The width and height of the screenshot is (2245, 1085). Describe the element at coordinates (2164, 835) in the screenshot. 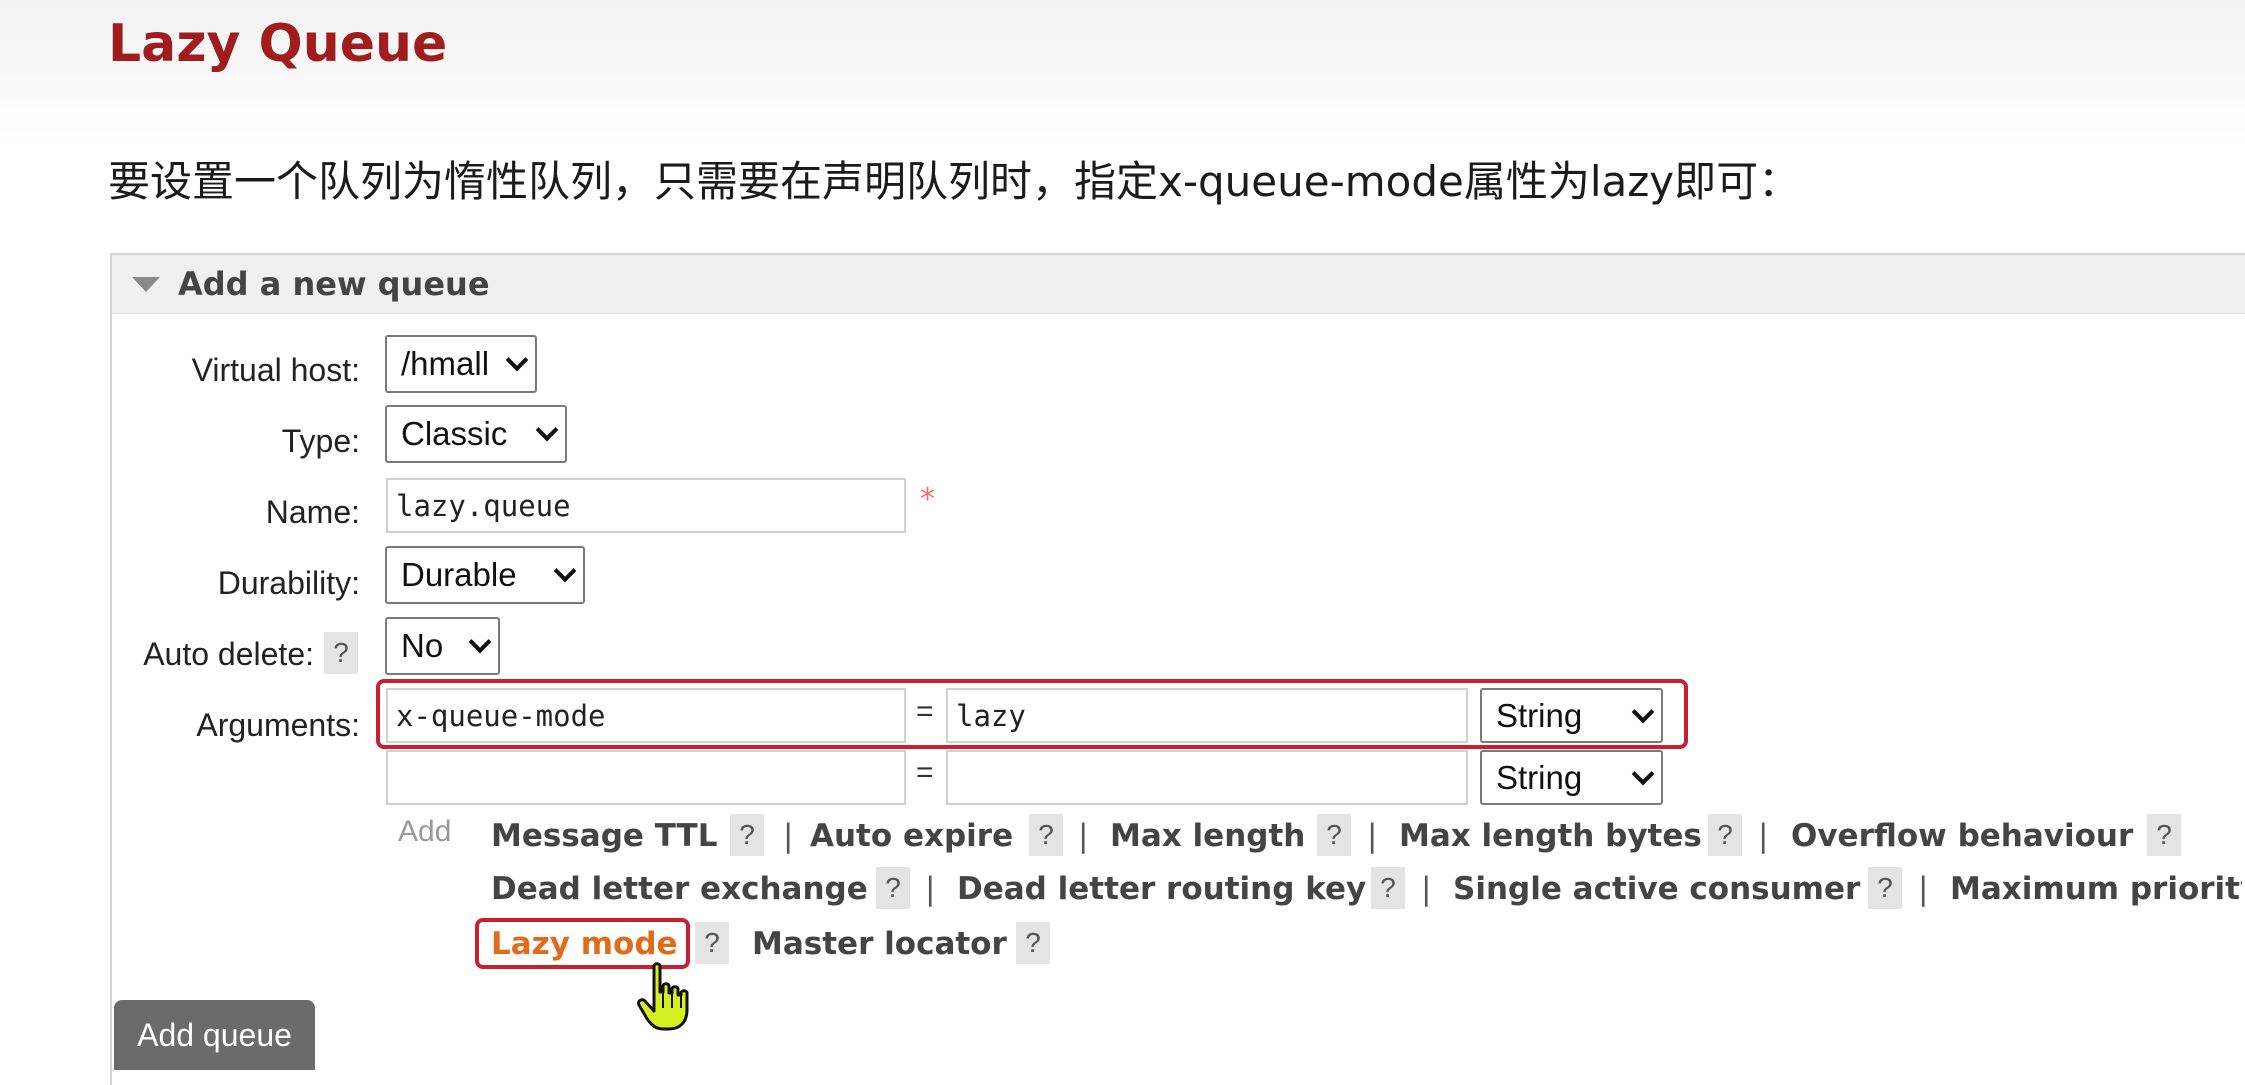

I see `help-overflow-behaviour-button: ?` at that location.